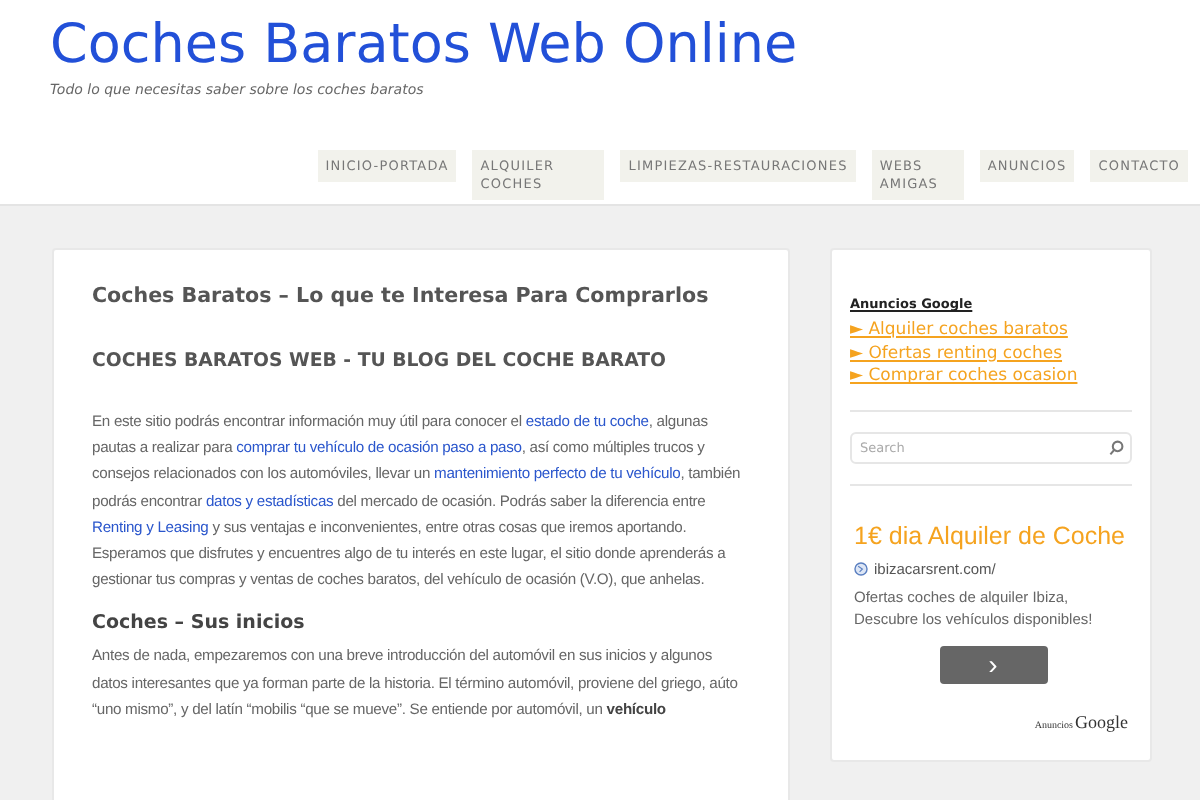 Image resolution: width=1200 pixels, height=800 pixels. I want to click on ad-link: ► Alquiler coches baratos, so click(959, 332).